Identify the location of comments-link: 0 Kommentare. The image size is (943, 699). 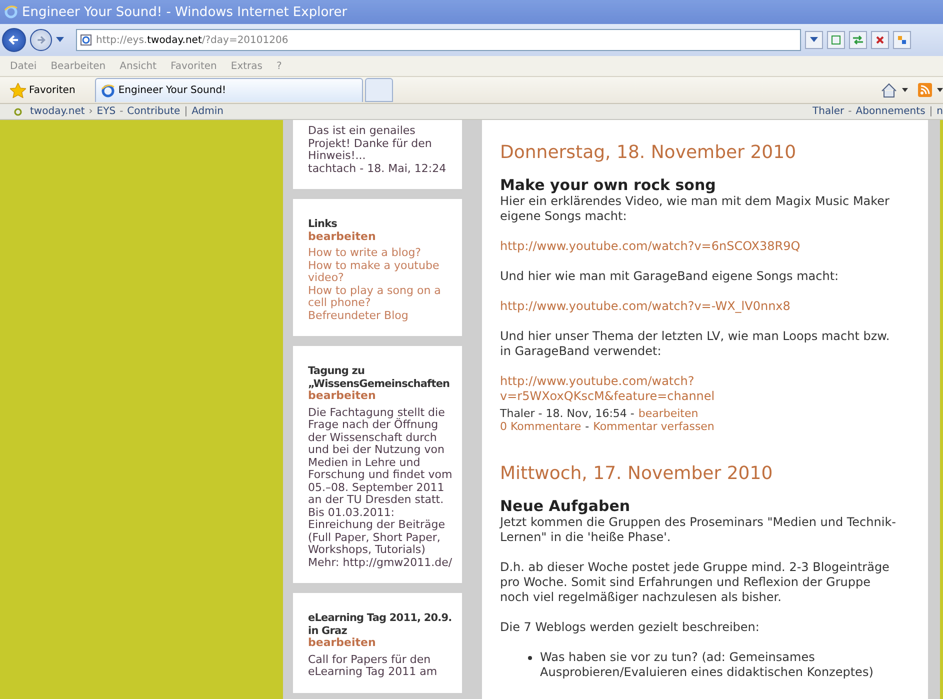
(541, 426).